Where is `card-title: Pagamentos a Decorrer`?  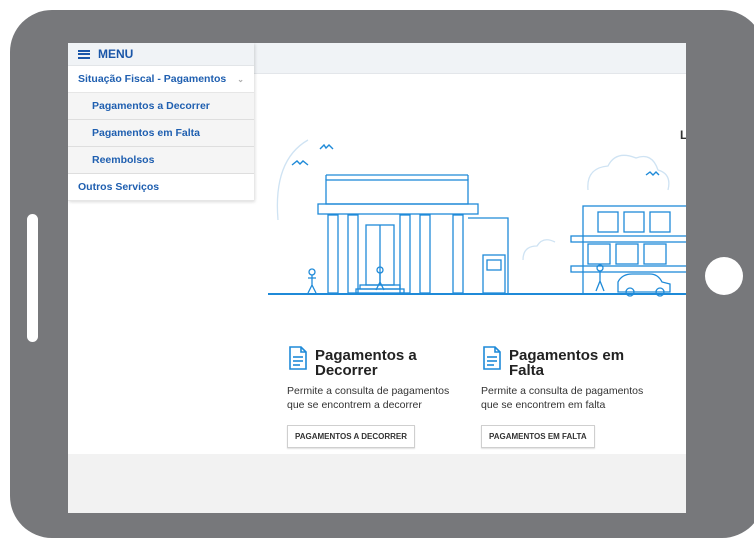
card-title: Pagamentos a Decorrer is located at coordinates (366, 363).